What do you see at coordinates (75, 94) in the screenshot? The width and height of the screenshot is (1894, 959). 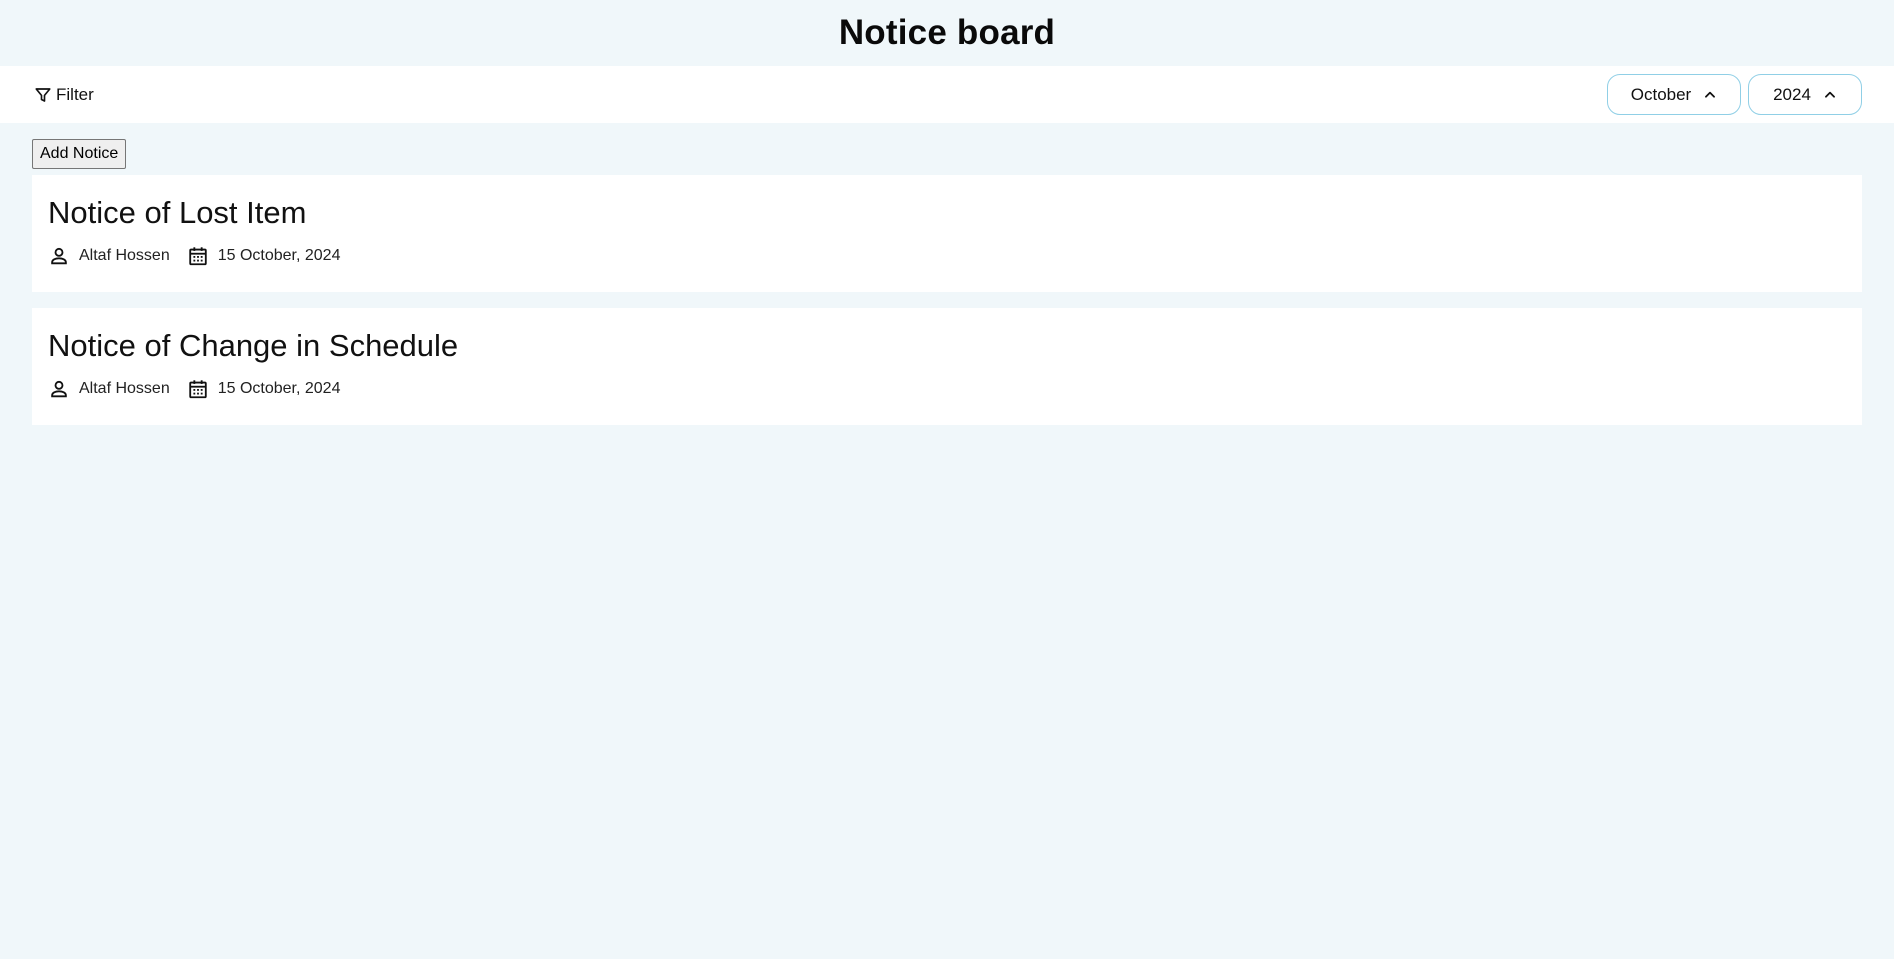 I see `filter-label: Filter` at bounding box center [75, 94].